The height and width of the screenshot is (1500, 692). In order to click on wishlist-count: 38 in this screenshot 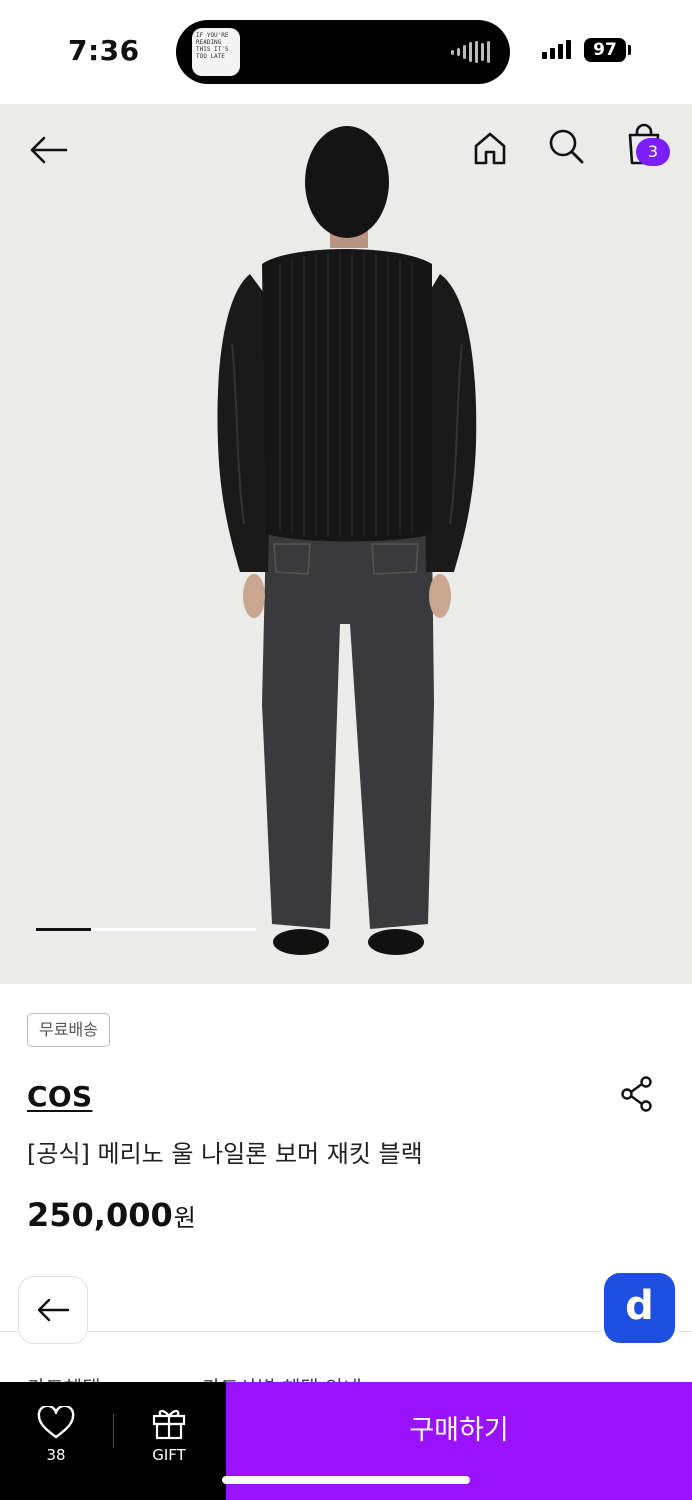, I will do `click(56, 1455)`.